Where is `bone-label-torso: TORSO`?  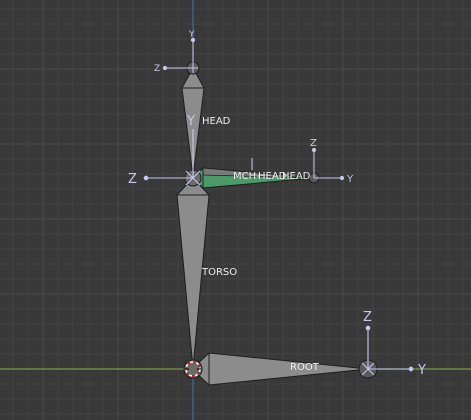 bone-label-torso: TORSO is located at coordinates (219, 272).